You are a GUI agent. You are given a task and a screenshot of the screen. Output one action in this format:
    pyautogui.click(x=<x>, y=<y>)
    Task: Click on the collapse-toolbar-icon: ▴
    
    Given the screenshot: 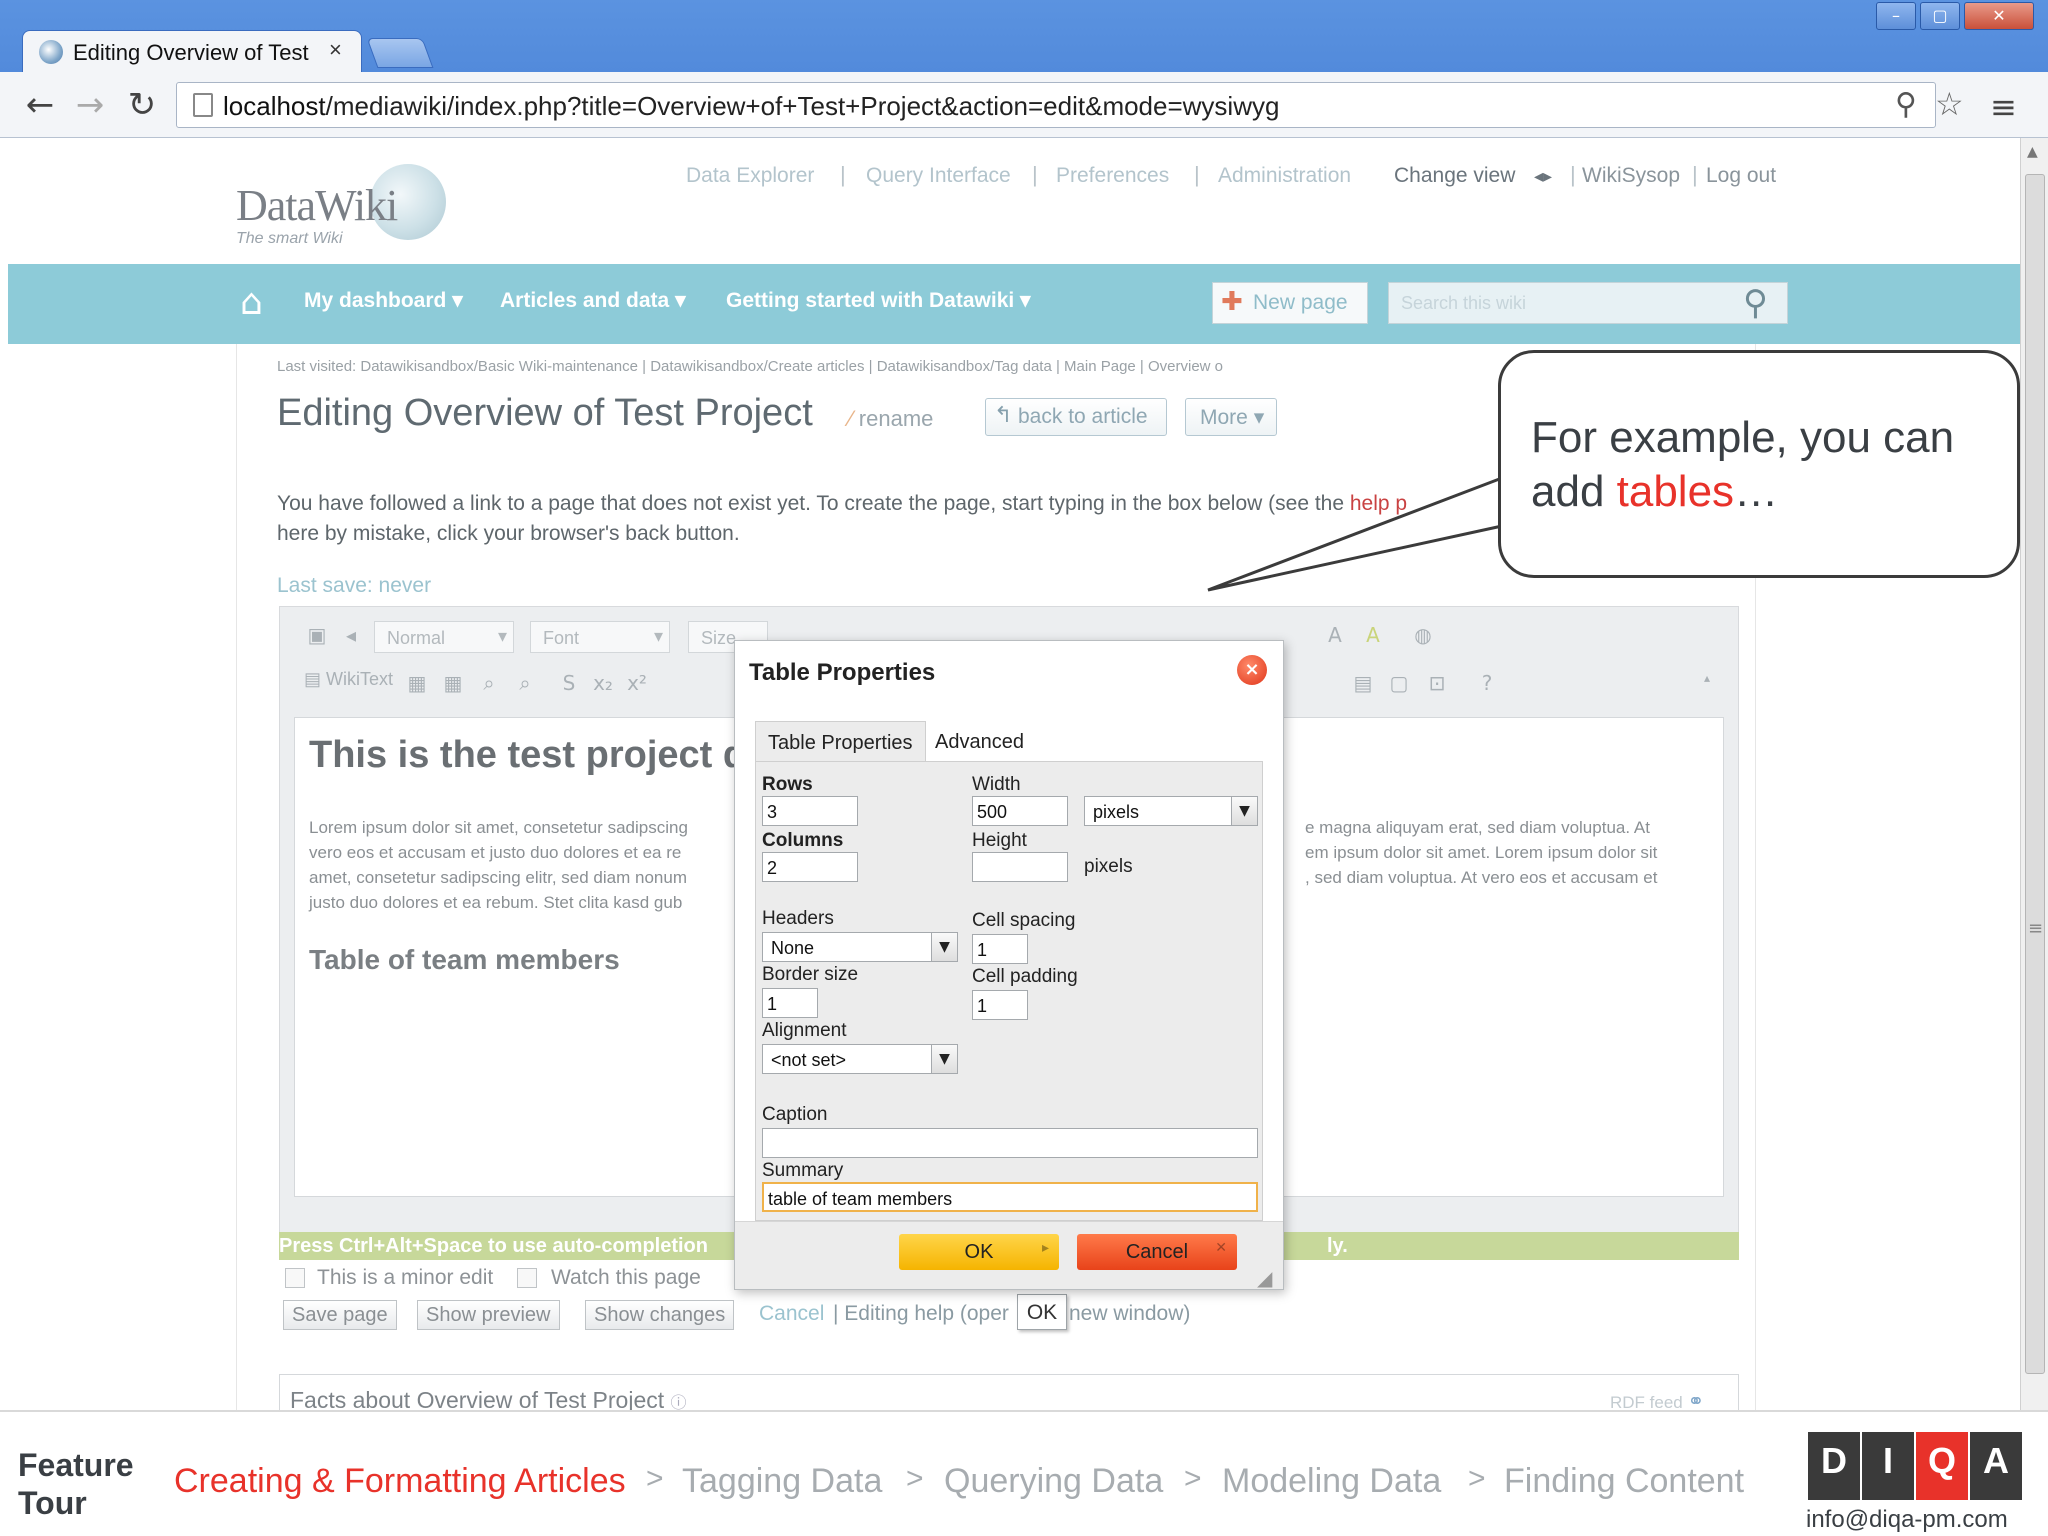 What is the action you would take?
    pyautogui.click(x=1707, y=684)
    